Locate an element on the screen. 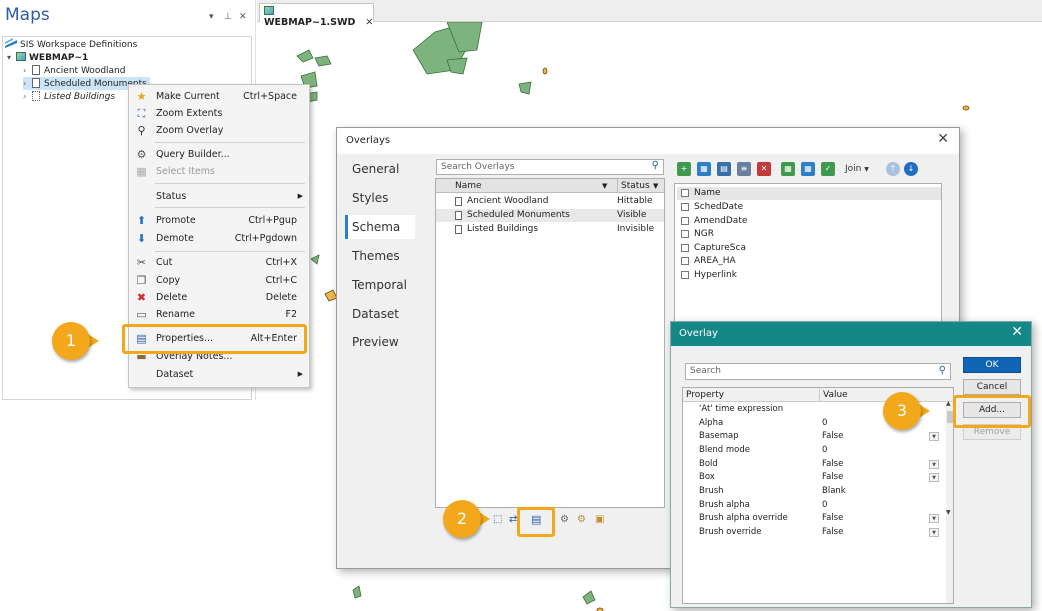 This screenshot has height=611, width=1042. property-row: Blend mode 0 is located at coordinates (814, 451).